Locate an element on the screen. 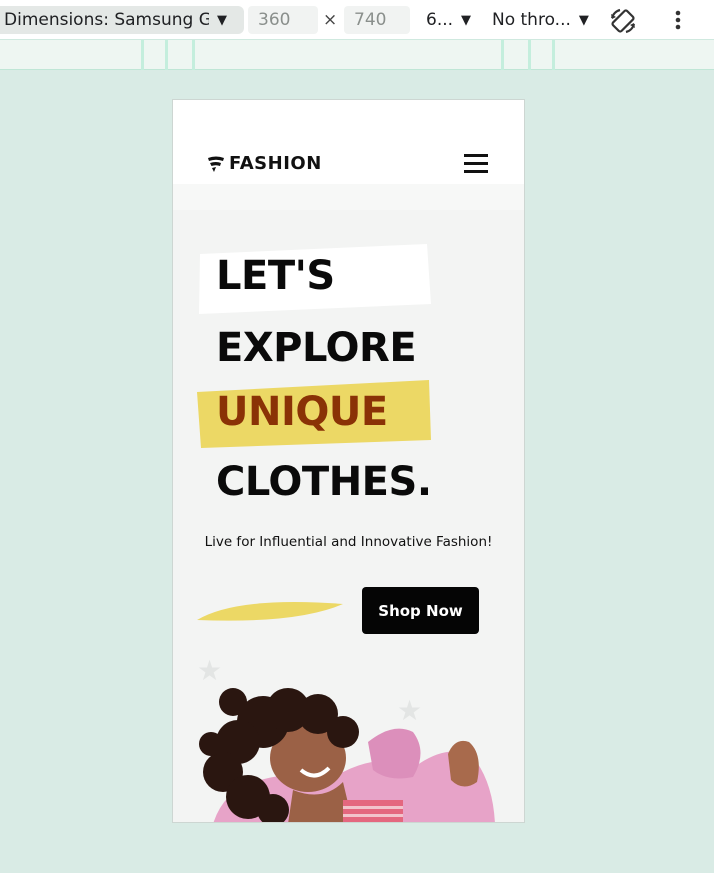 Image resolution: width=714 pixels, height=873 pixels. hero-line-explore: EXPLORE is located at coordinates (316, 348).